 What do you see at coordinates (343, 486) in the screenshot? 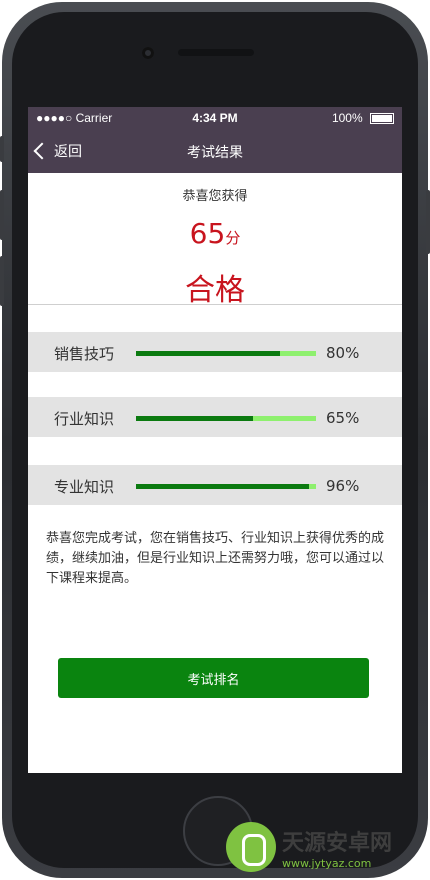
I see `skill-percent: 96%` at bounding box center [343, 486].